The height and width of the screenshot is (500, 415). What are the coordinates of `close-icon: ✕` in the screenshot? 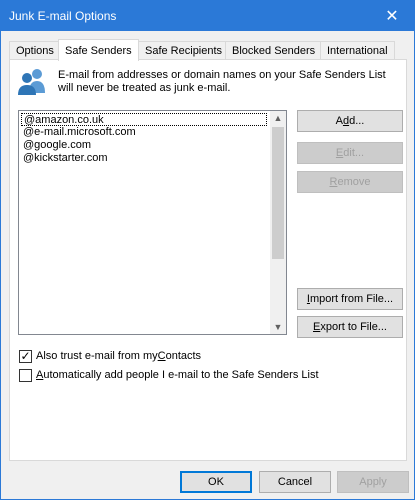 It's located at (392, 16).